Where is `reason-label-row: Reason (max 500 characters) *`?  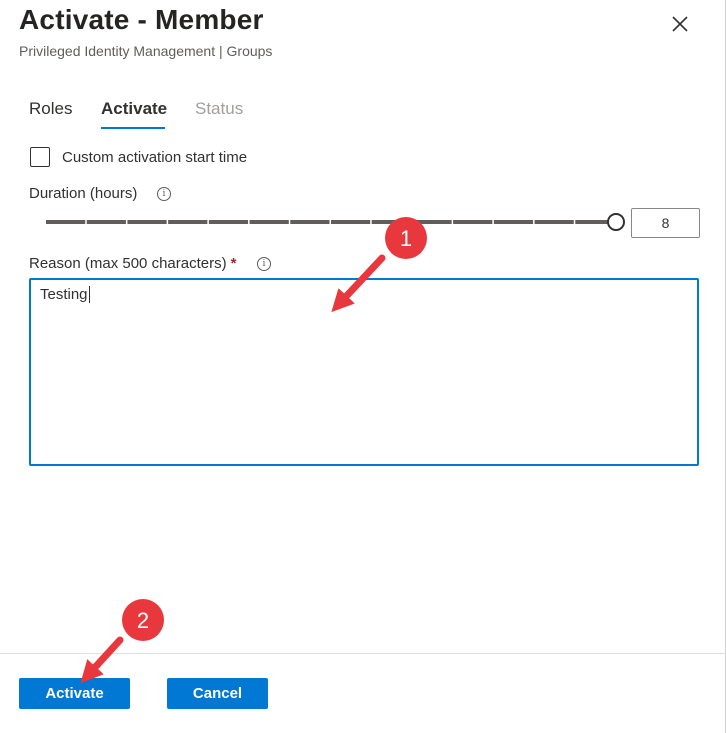
reason-label-row: Reason (max 500 characters) * is located at coordinates (132, 263).